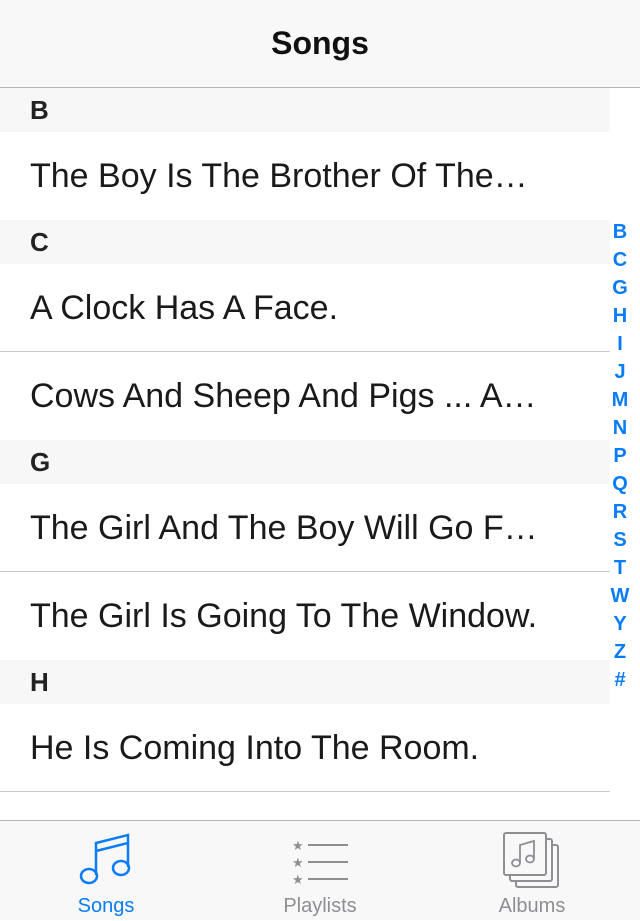 The height and width of the screenshot is (921, 640). What do you see at coordinates (620, 428) in the screenshot?
I see `index-letter-n: N` at bounding box center [620, 428].